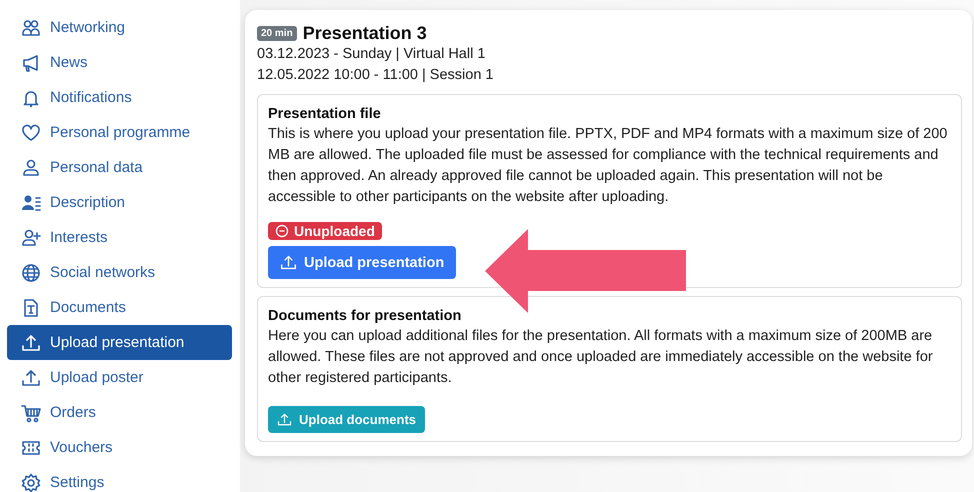  I want to click on settings-icon, so click(31, 482).